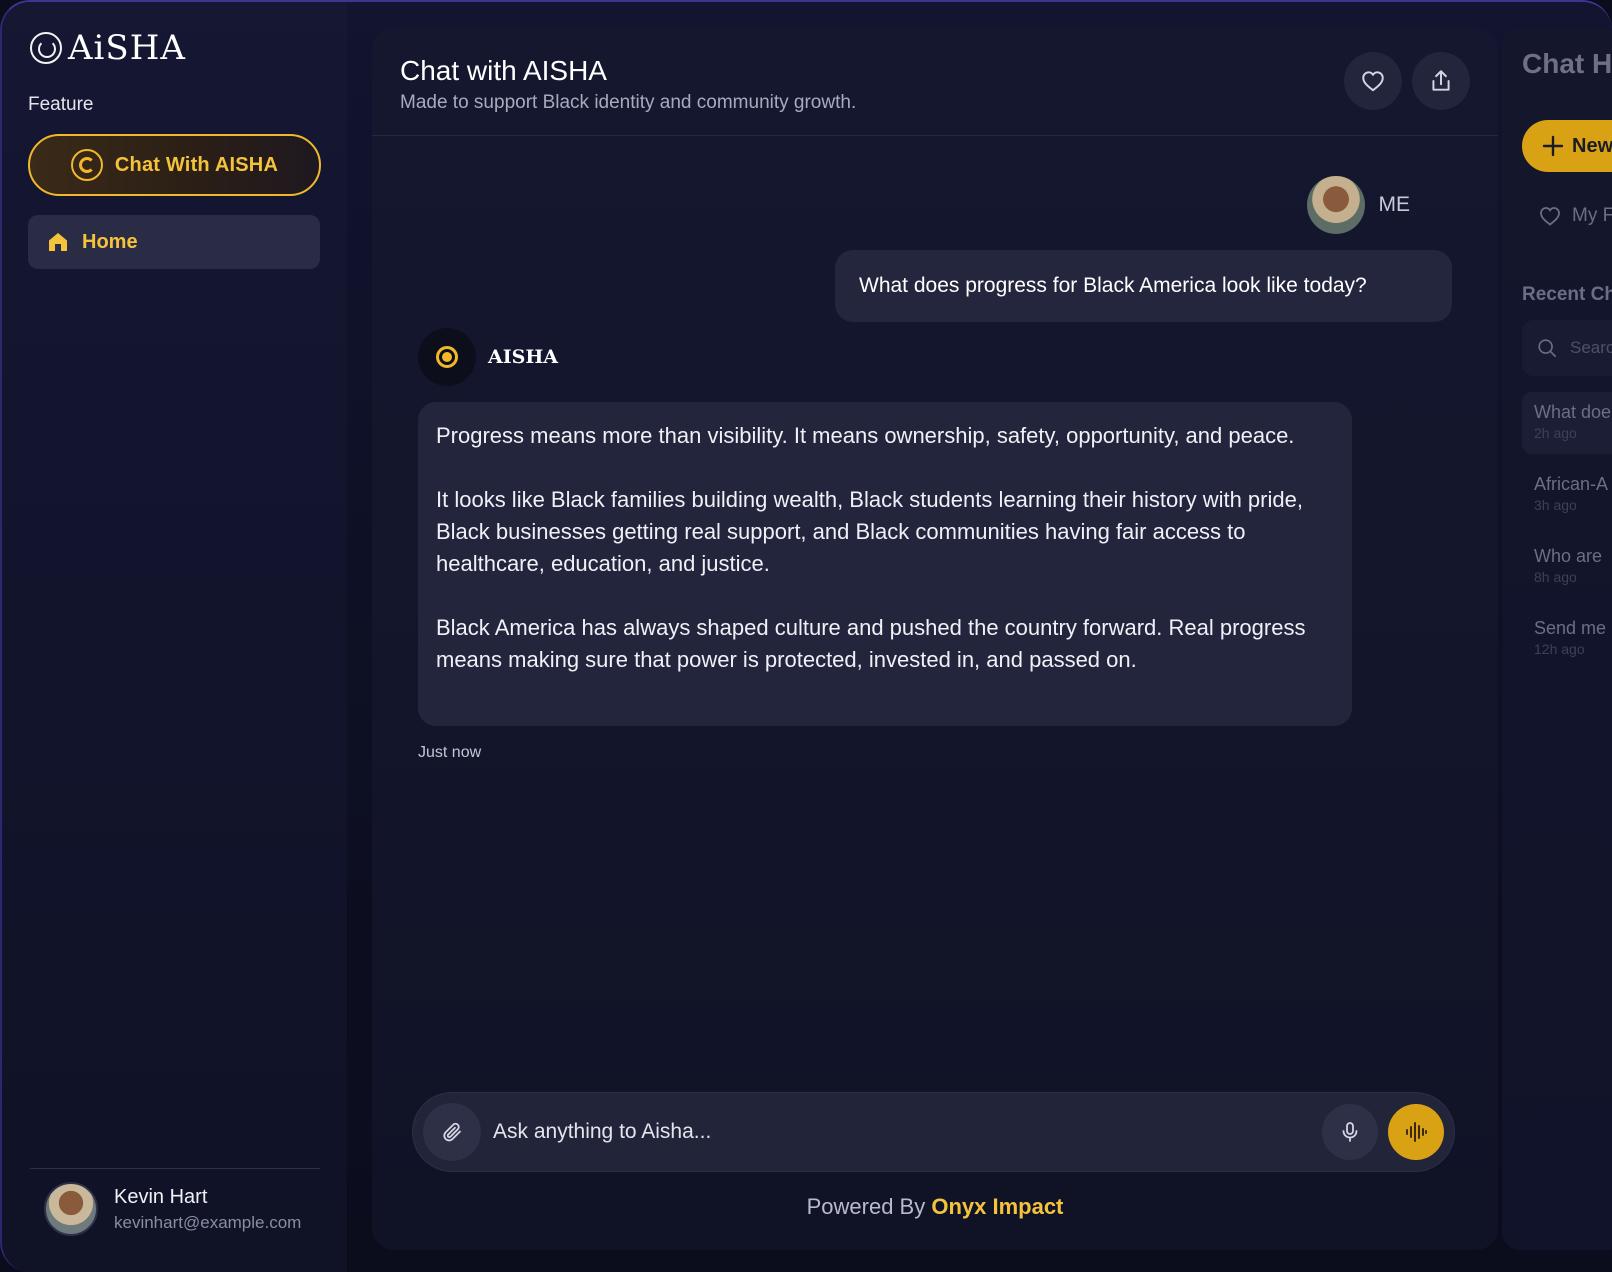  What do you see at coordinates (1571, 484) in the screenshot?
I see `recent-chat-title: African-A` at bounding box center [1571, 484].